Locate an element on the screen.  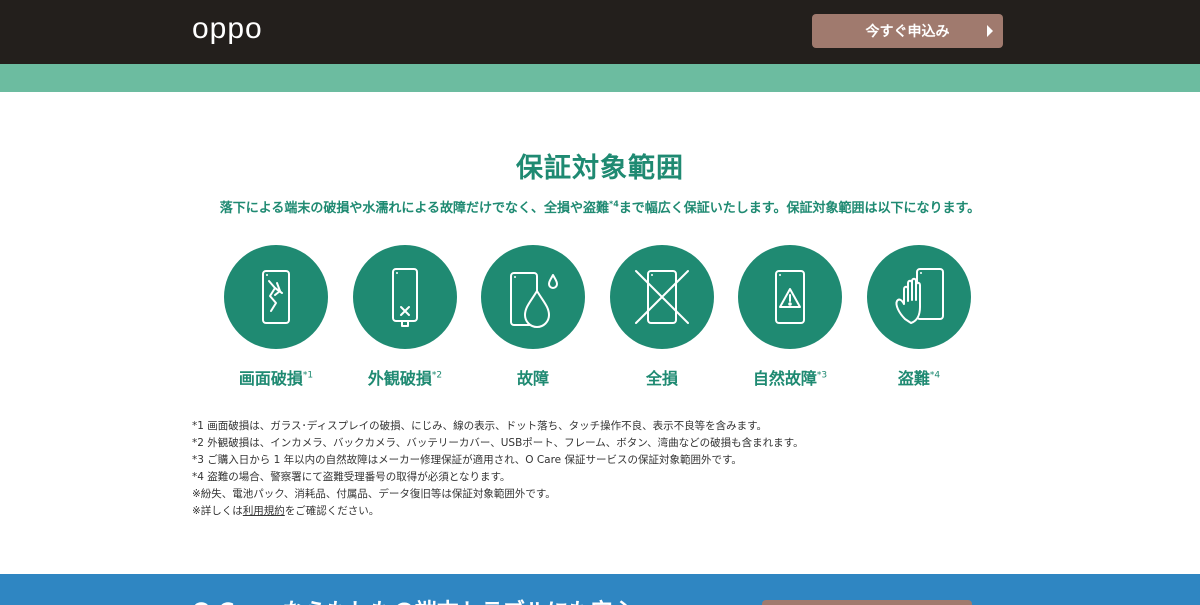
desc-text-2: まで幅広く保証いたします。保証対象範囲は以下になります。 is located at coordinates (799, 208).